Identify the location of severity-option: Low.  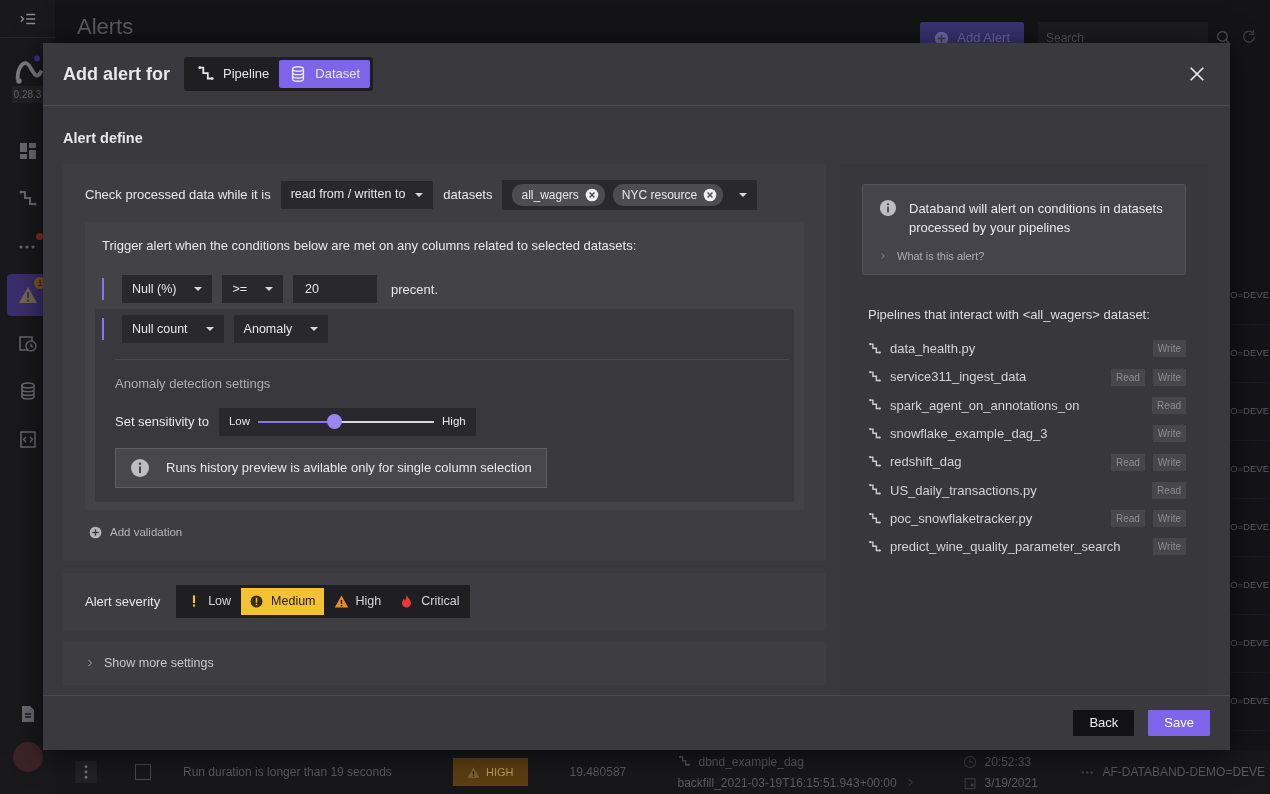
(209, 601).